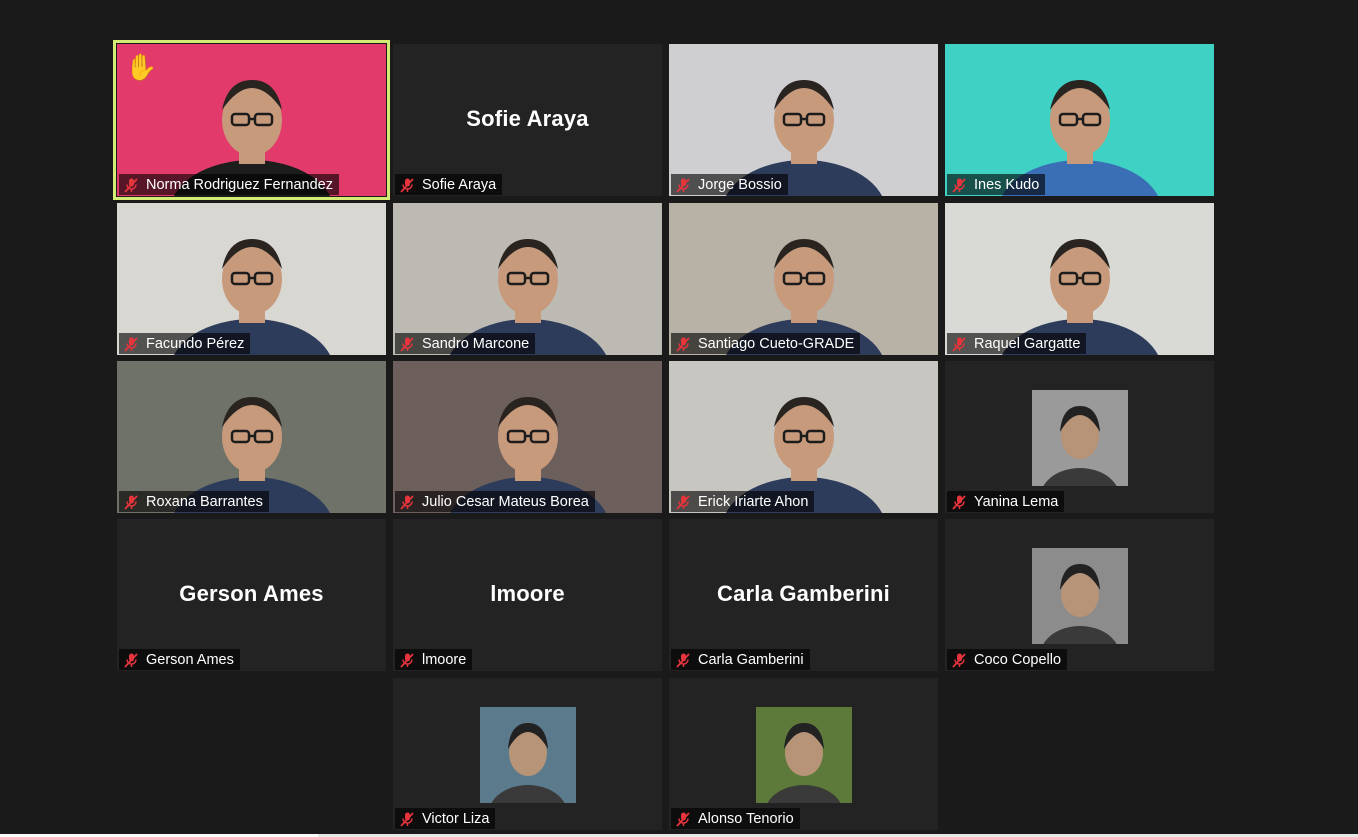 The image size is (1358, 837). Describe the element at coordinates (251, 437) in the screenshot. I see `participant-tile-roxana-barrantes: Roxana Barrantes` at that location.